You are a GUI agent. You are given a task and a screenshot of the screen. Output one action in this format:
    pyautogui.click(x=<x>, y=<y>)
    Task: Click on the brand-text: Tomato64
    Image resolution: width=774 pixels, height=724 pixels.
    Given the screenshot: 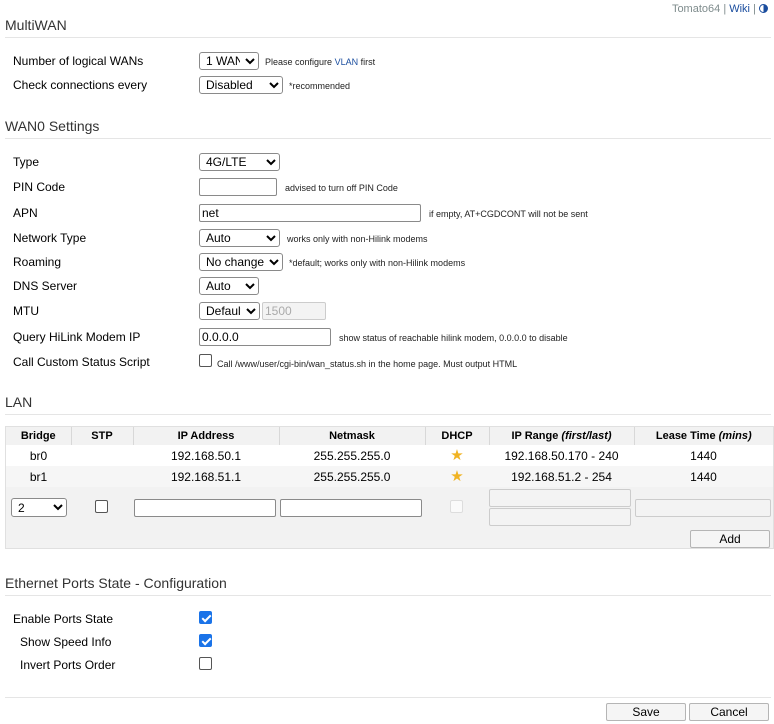 What is the action you would take?
    pyautogui.click(x=696, y=9)
    